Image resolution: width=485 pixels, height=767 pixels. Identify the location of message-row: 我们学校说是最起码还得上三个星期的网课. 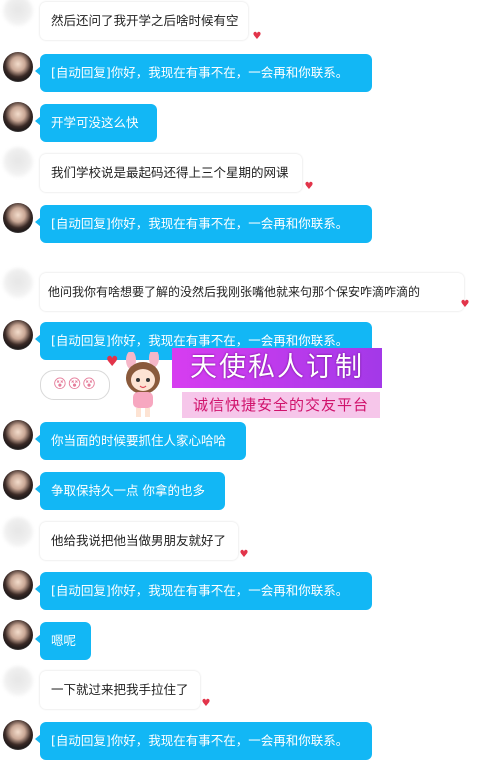
(242, 170).